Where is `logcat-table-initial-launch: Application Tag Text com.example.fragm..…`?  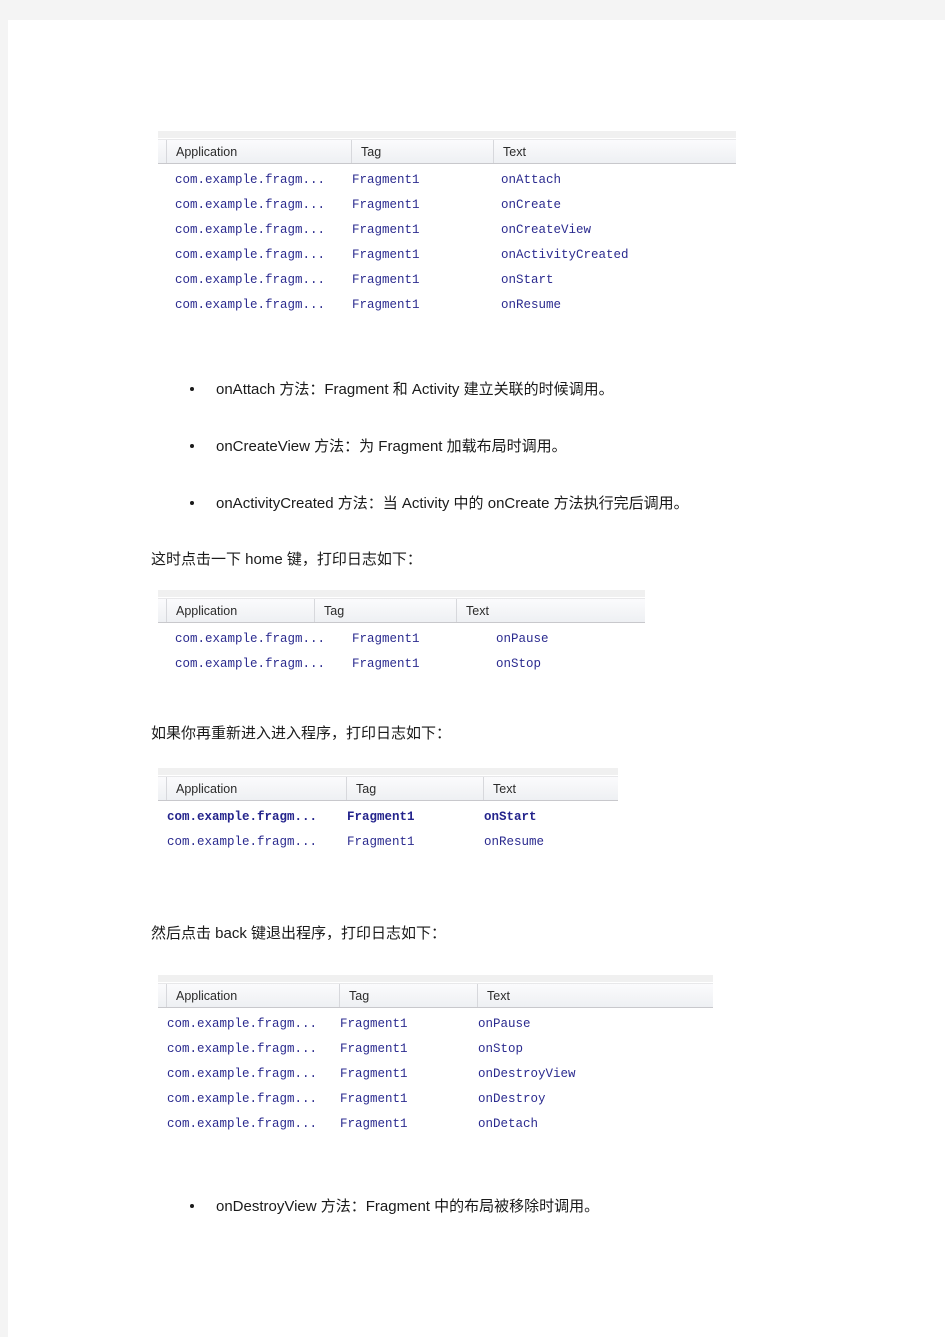 logcat-table-initial-launch: Application Tag Text com.example.fragm..… is located at coordinates (447, 226).